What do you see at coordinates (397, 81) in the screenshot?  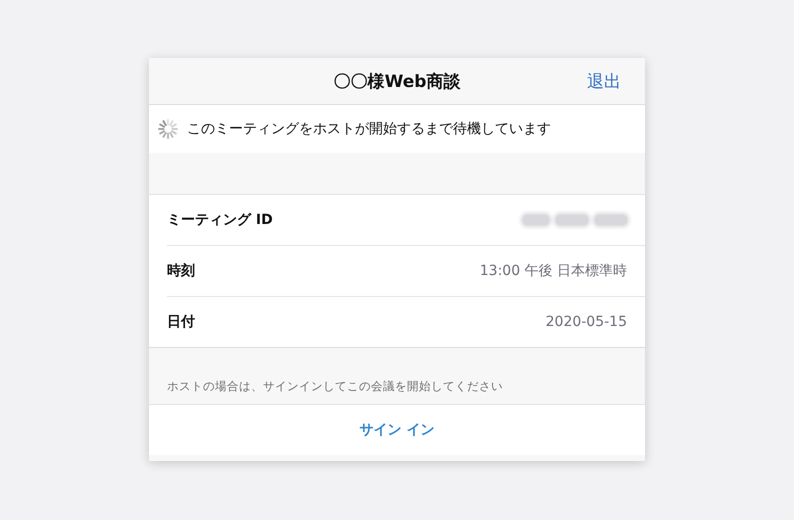 I see `window-title: 〇〇様Web商談` at bounding box center [397, 81].